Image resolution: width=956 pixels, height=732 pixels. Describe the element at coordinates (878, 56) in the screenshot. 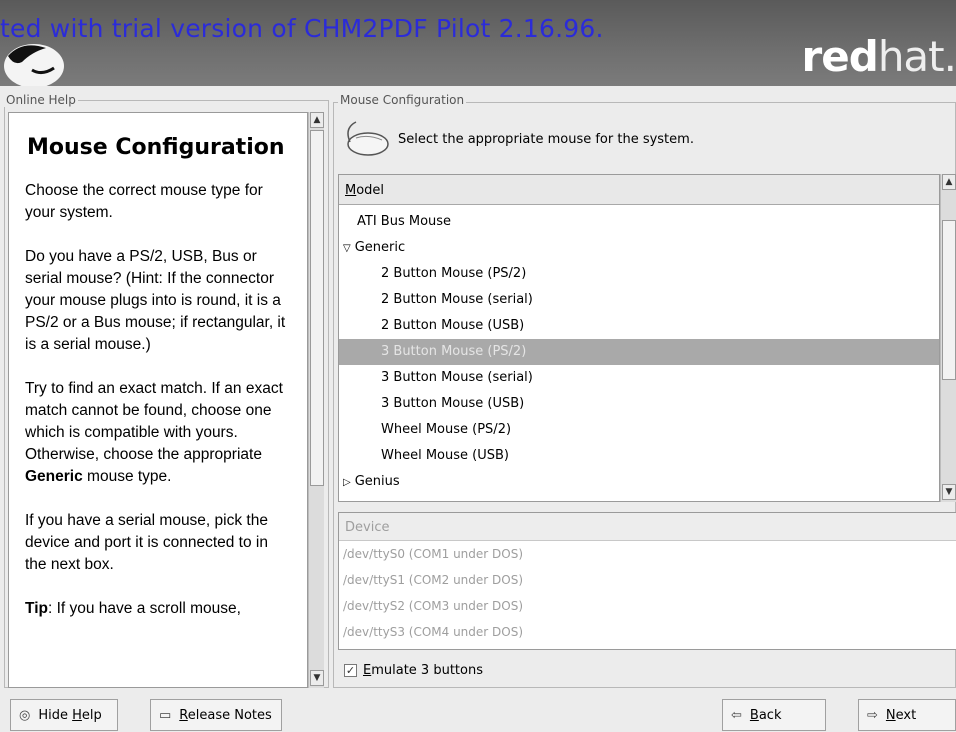

I see `redhat-logo-text: redhat.` at that location.